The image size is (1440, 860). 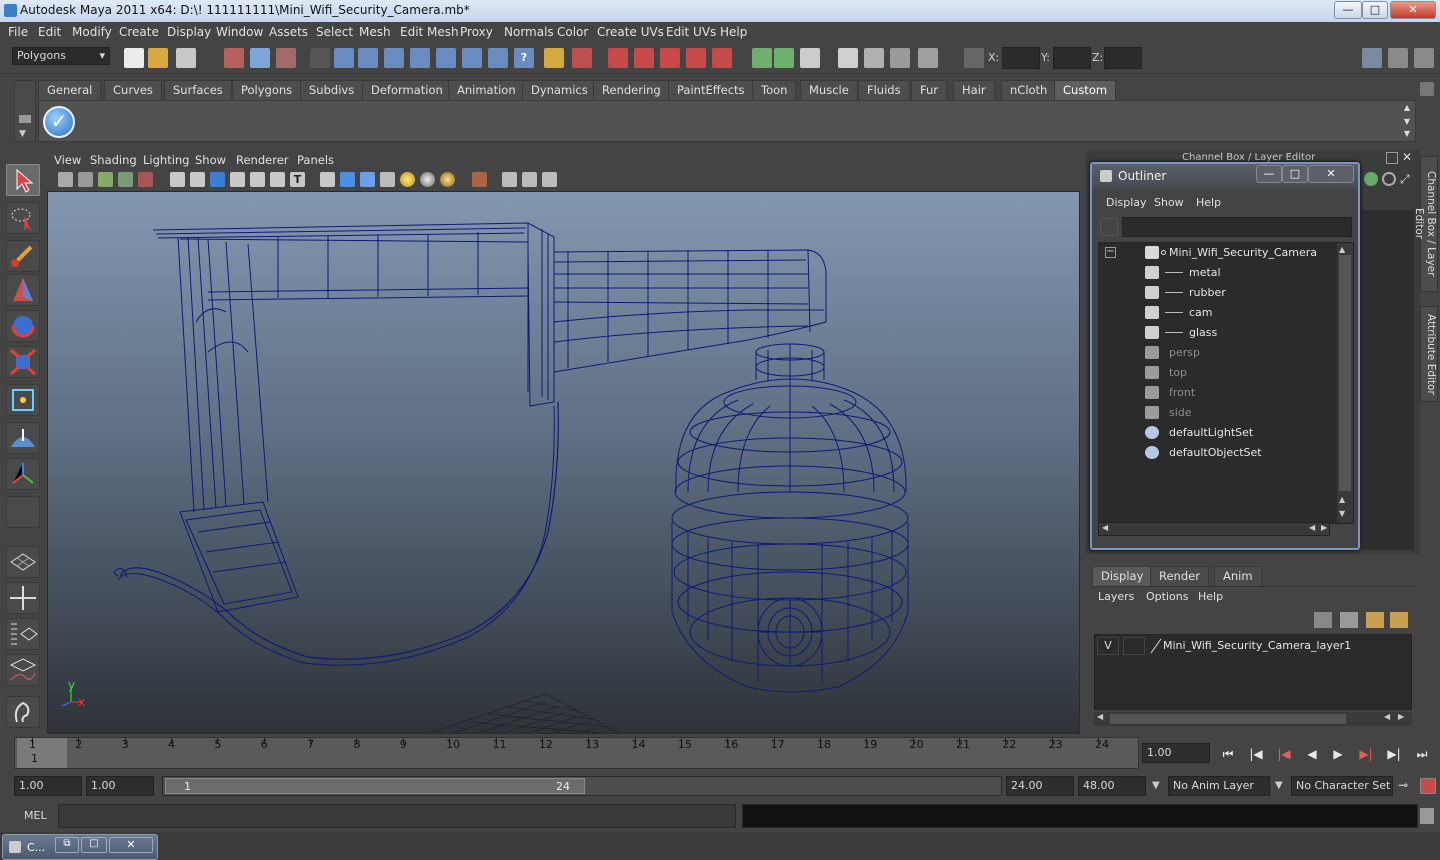 What do you see at coordinates (1122, 576) in the screenshot?
I see `layer-tab-display: Display` at bounding box center [1122, 576].